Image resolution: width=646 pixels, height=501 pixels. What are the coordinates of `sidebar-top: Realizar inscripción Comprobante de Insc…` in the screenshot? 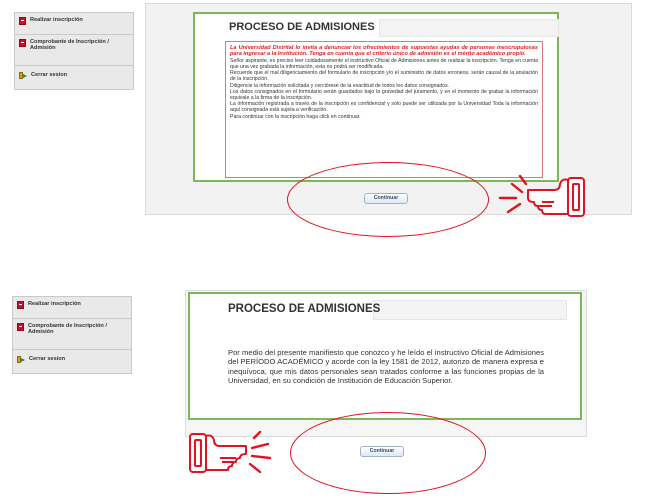 It's located at (74, 51).